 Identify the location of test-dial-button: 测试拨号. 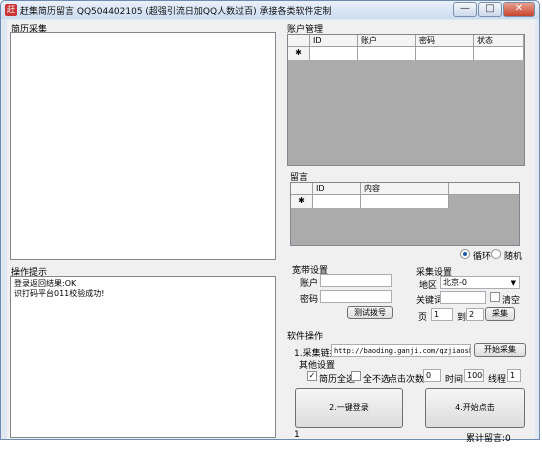
(370, 312).